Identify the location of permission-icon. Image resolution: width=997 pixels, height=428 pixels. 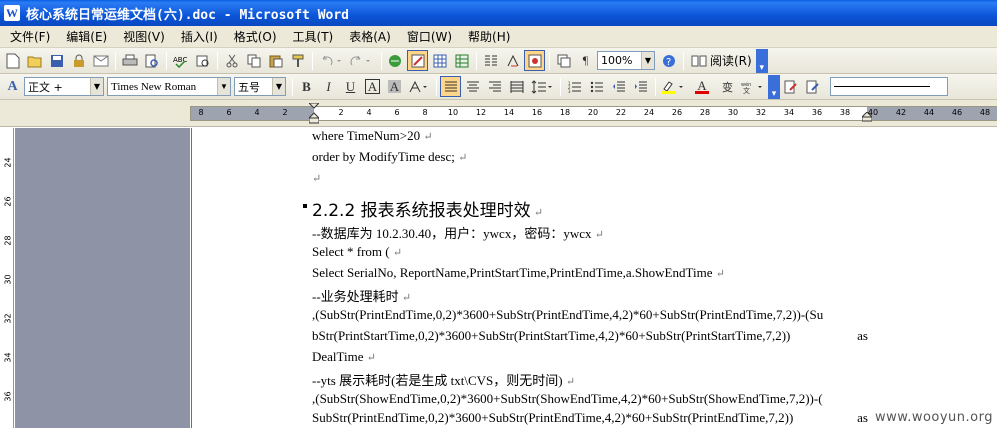
(78, 60).